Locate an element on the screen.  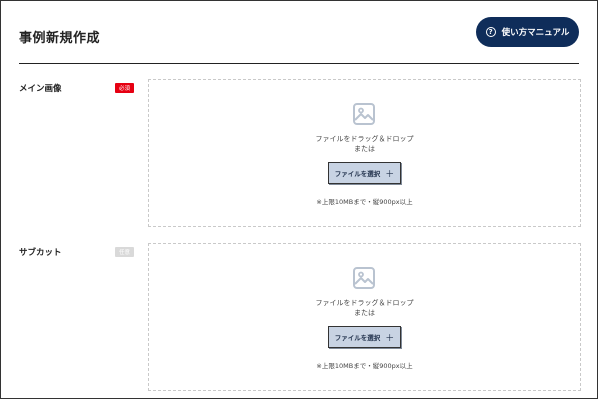
required-badge: 必須 is located at coordinates (124, 88).